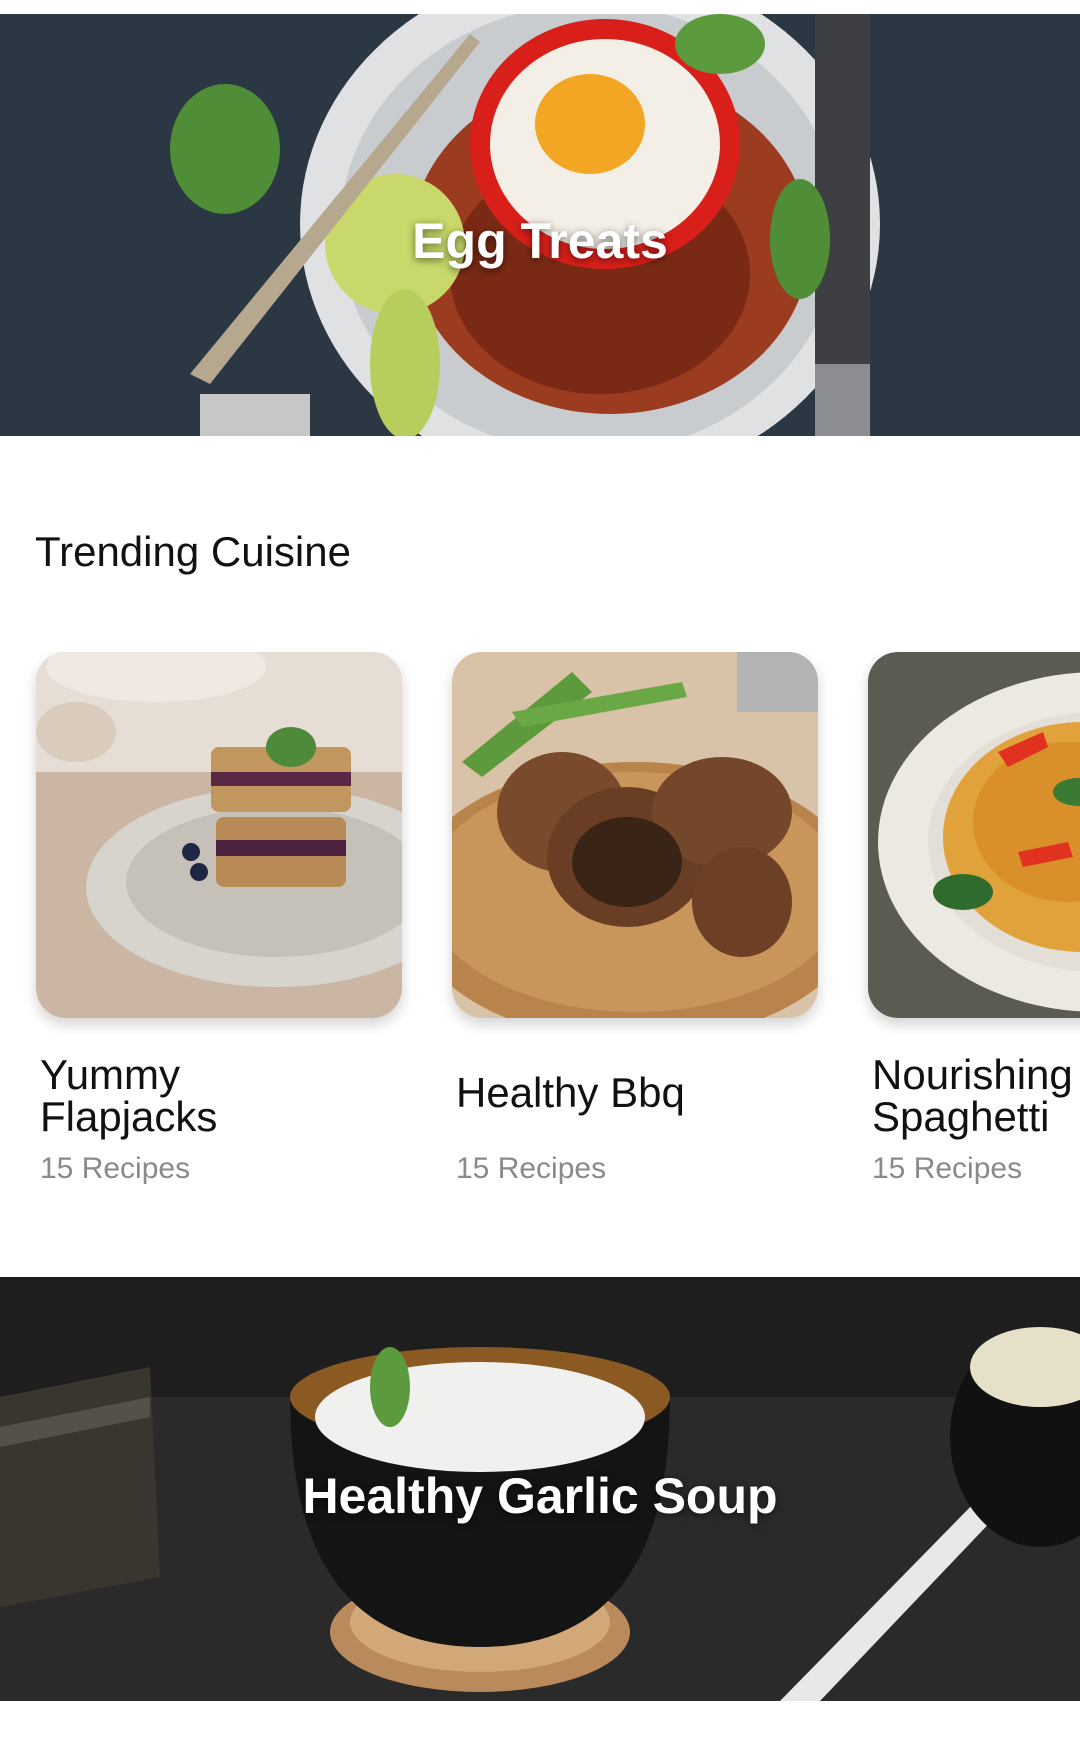 The image size is (1080, 1755). I want to click on card-title: Nourishing Spaghetti, so click(972, 1095).